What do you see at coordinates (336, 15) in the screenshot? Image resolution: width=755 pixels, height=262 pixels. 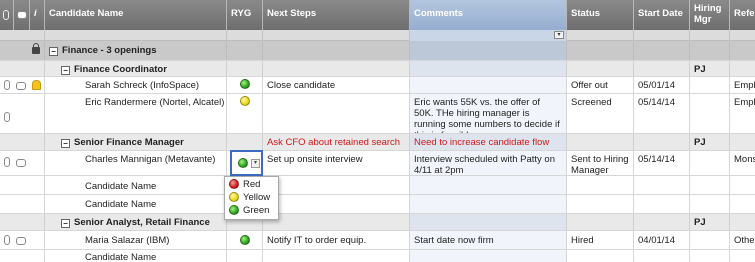 I see `col-next-steps: Next Steps` at bounding box center [336, 15].